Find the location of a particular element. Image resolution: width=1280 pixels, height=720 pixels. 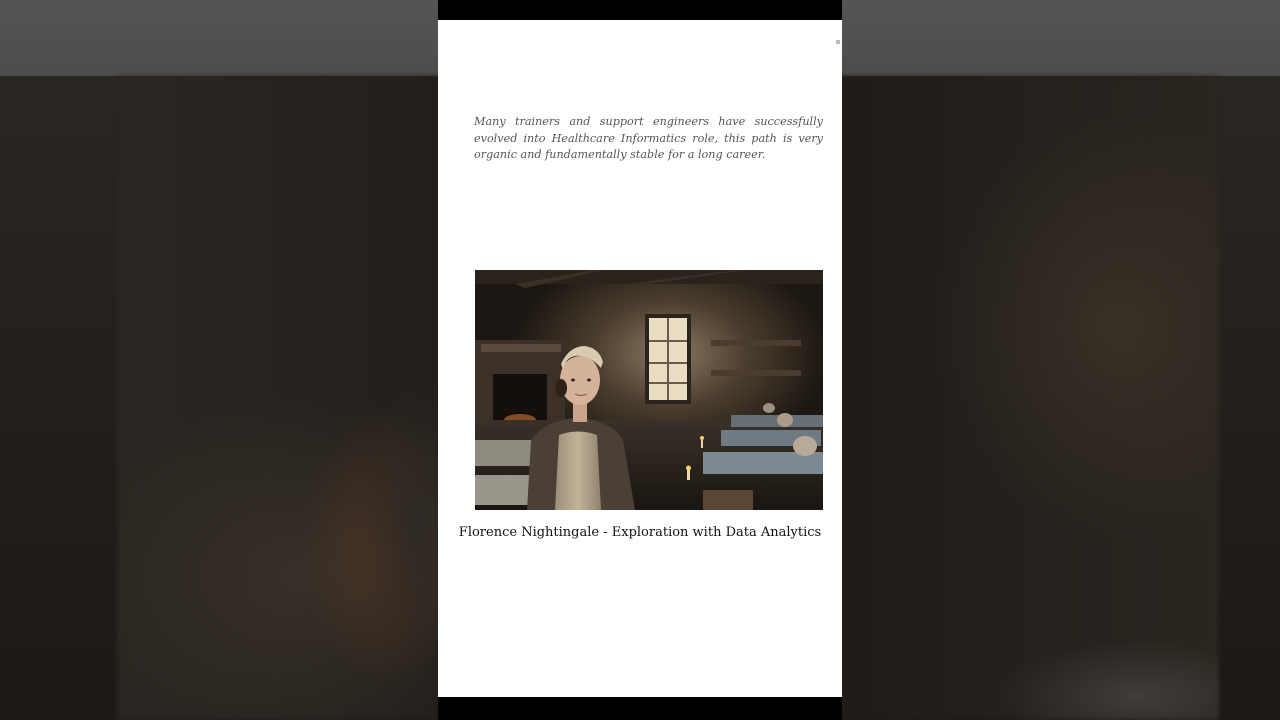

ward-scene-image is located at coordinates (649, 390).